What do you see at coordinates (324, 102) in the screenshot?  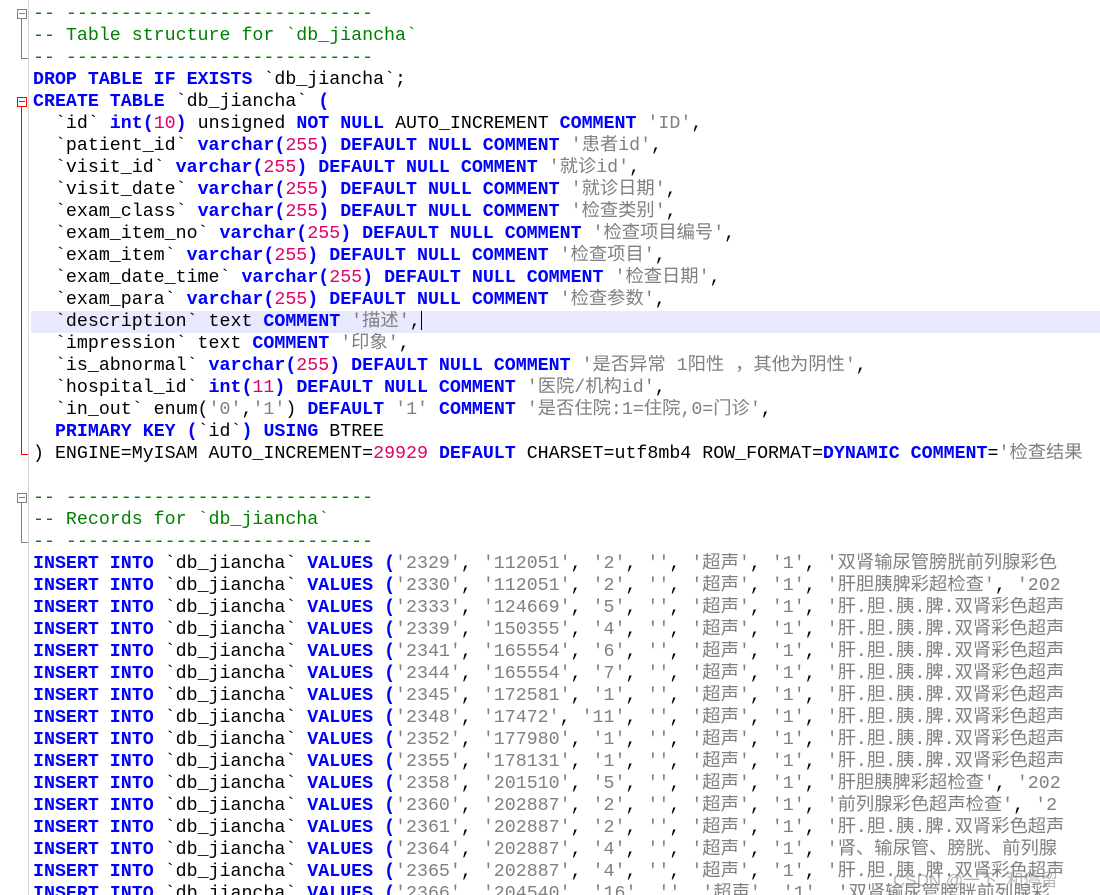 I see `sql-keyword: (` at bounding box center [324, 102].